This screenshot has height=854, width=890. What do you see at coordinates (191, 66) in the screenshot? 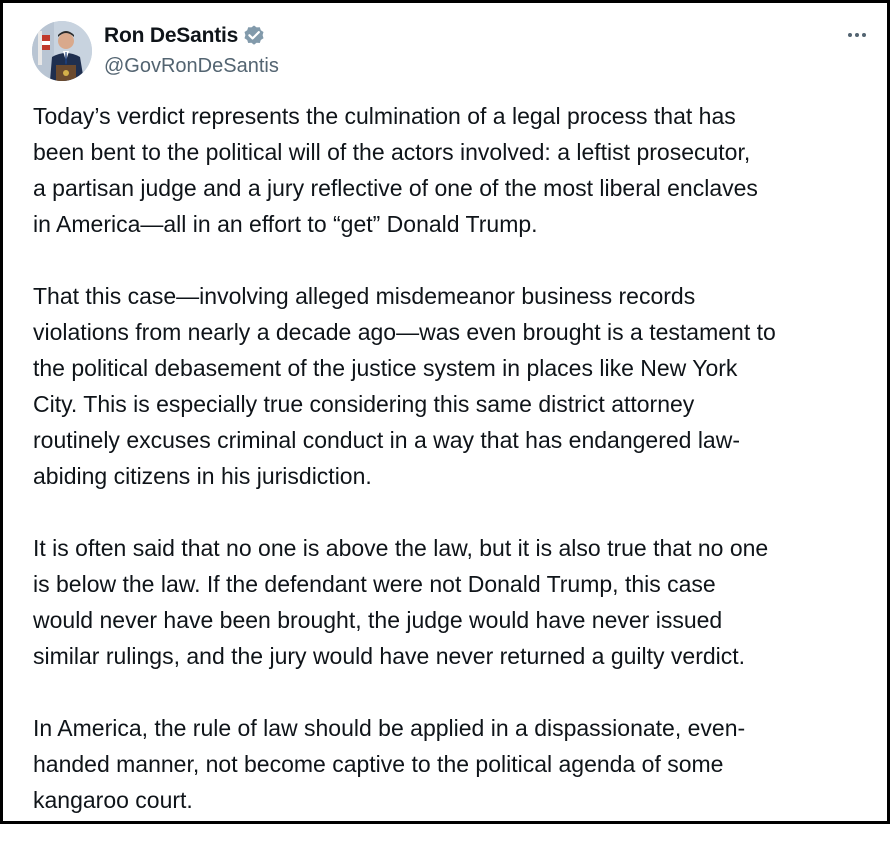
I see `author-handle: @GovRonDeSantis` at bounding box center [191, 66].